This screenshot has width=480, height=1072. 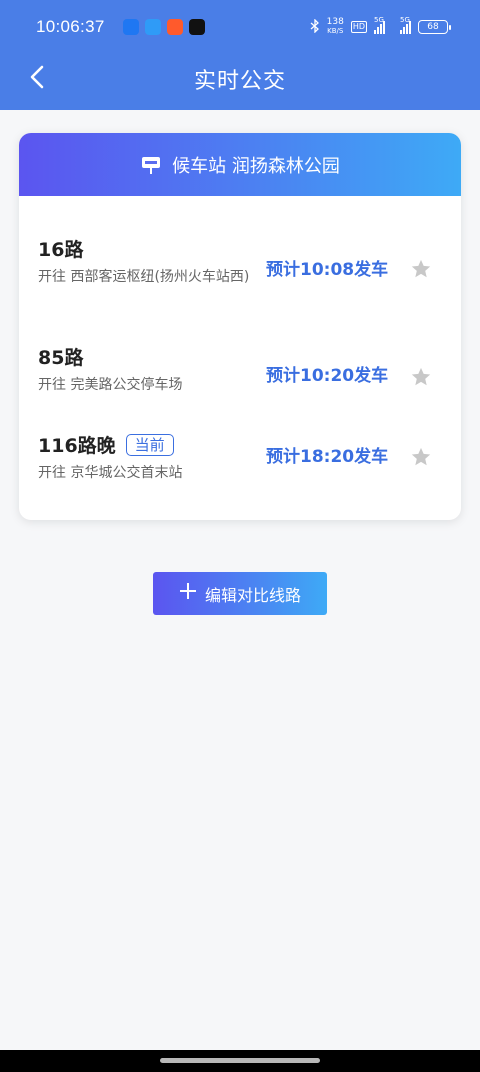 What do you see at coordinates (188, 592) in the screenshot?
I see `plus-icon` at bounding box center [188, 592].